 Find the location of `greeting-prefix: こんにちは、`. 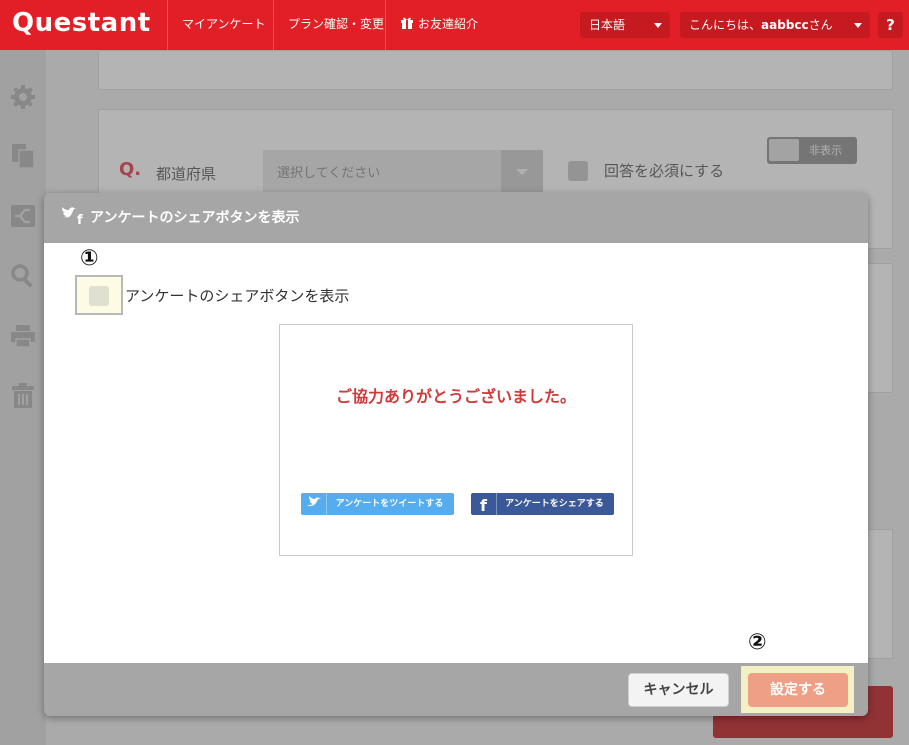

greeting-prefix: こんにちは、 is located at coordinates (725, 25).